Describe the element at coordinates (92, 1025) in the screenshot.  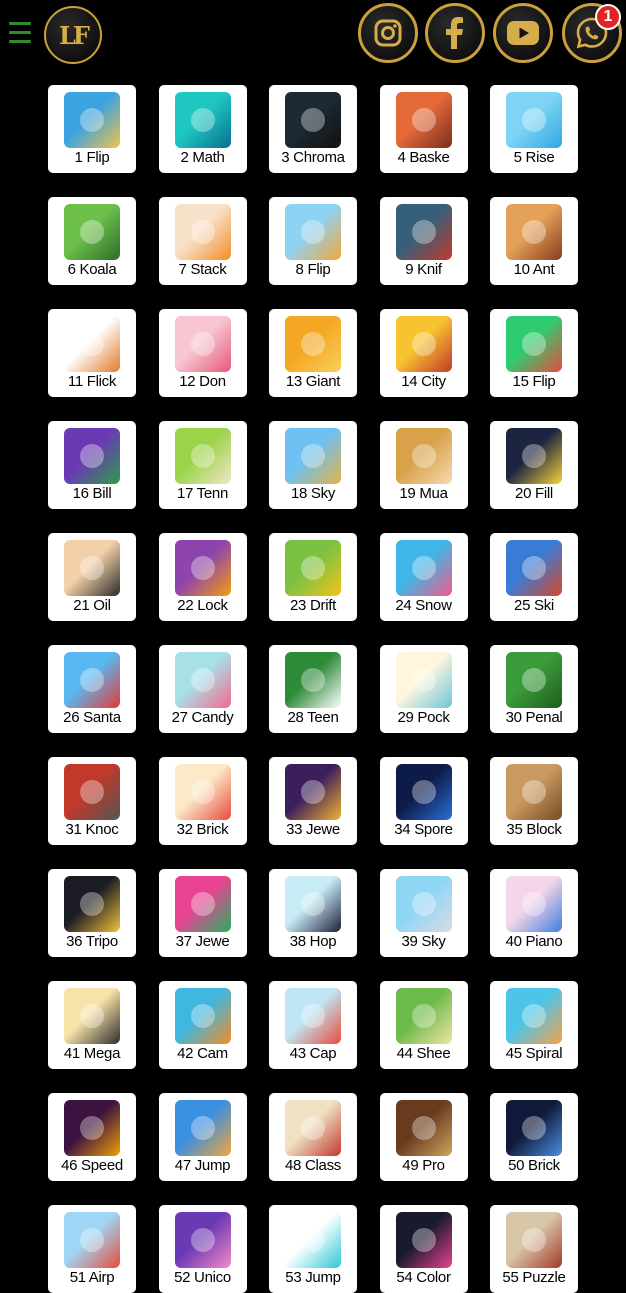
I see `game-tile: 41 Mega` at that location.